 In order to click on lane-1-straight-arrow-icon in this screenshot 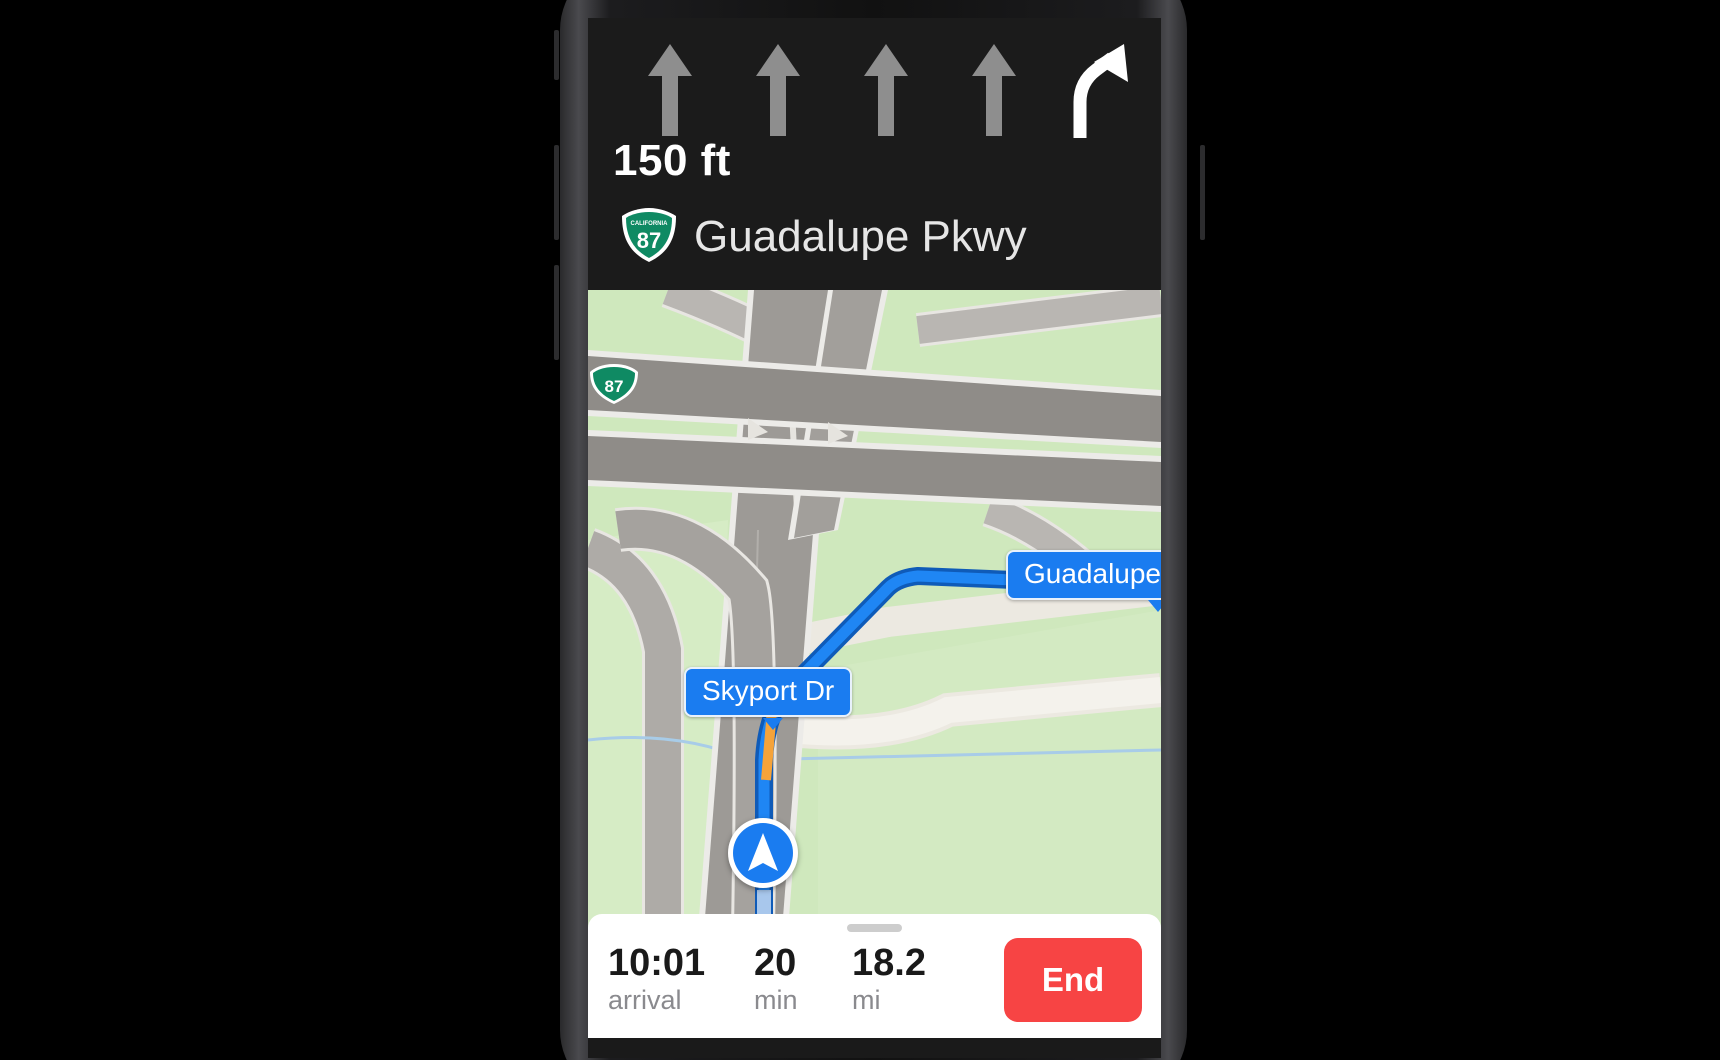, I will do `click(670, 90)`.